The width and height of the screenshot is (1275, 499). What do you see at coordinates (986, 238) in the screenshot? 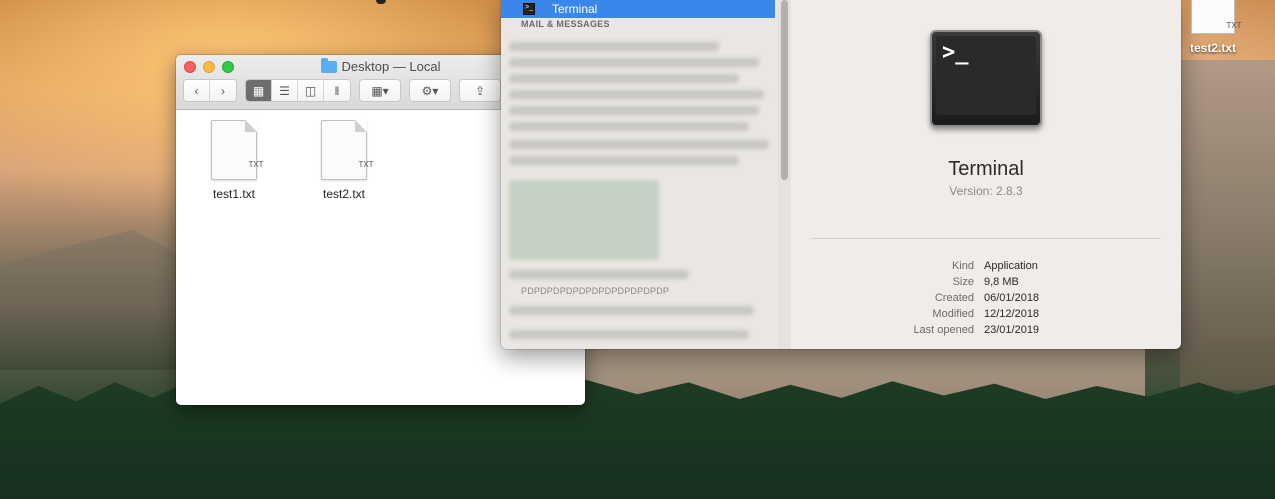
I see `divider` at bounding box center [986, 238].